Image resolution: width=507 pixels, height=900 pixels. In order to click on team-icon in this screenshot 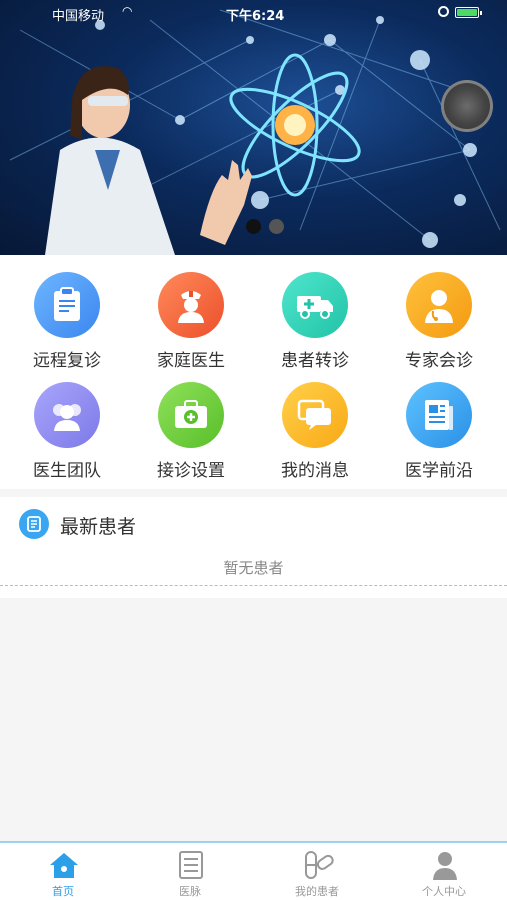, I will do `click(67, 415)`.